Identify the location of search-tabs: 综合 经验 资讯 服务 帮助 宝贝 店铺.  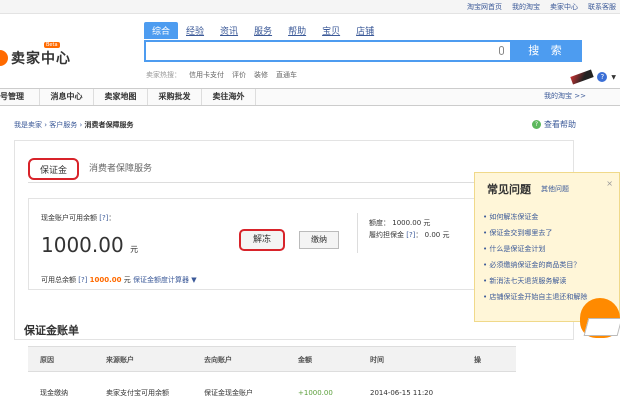
(263, 30).